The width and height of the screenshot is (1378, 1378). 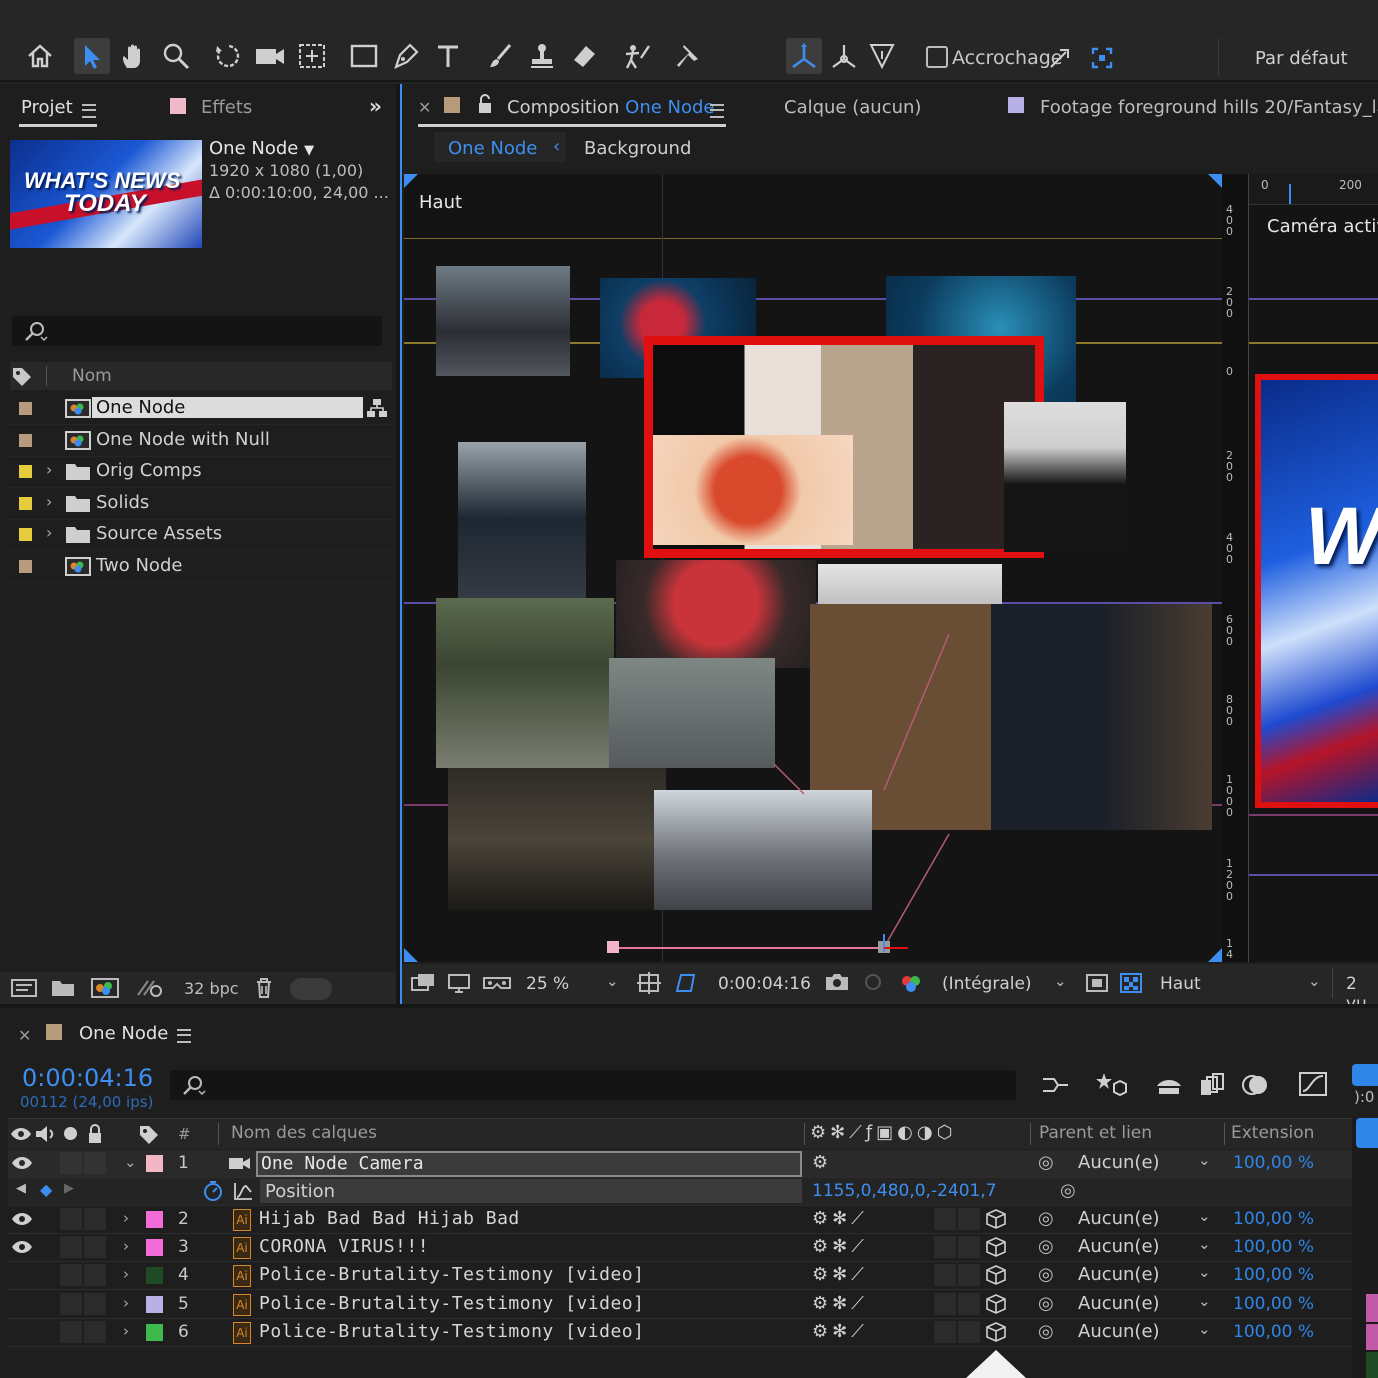 What do you see at coordinates (529, 1164) in the screenshot?
I see `camera-layer-name-field: One Node Camera` at bounding box center [529, 1164].